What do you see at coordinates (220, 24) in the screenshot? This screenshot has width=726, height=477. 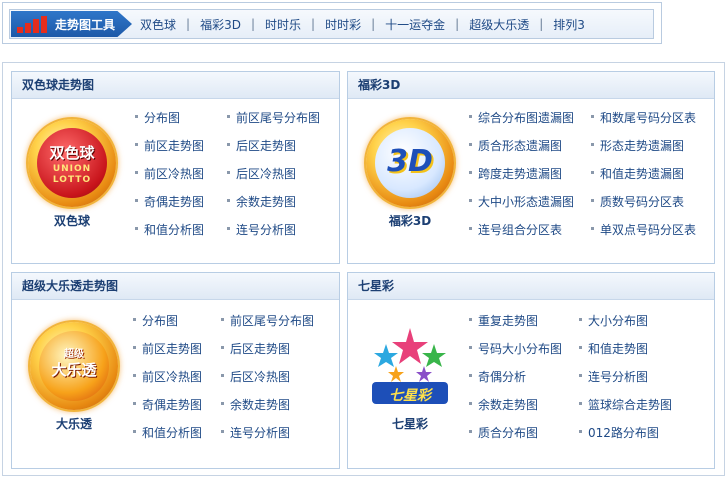 I see `nav-fc3d: 福彩3D` at bounding box center [220, 24].